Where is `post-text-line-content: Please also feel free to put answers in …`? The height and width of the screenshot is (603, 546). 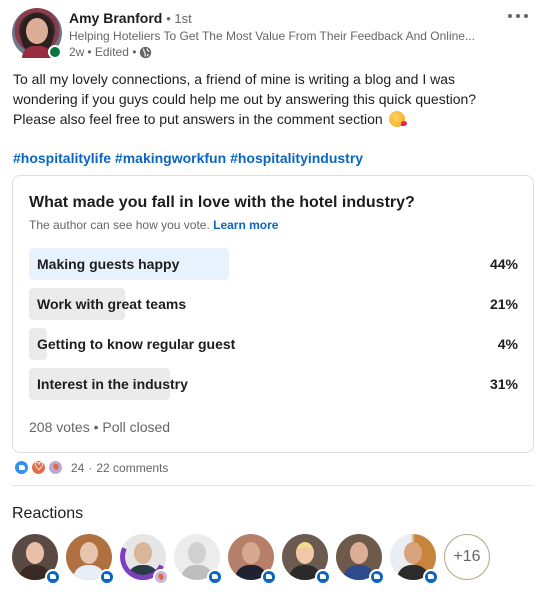
post-text-line-content: Please also feel free to put answers in … is located at coordinates (198, 119).